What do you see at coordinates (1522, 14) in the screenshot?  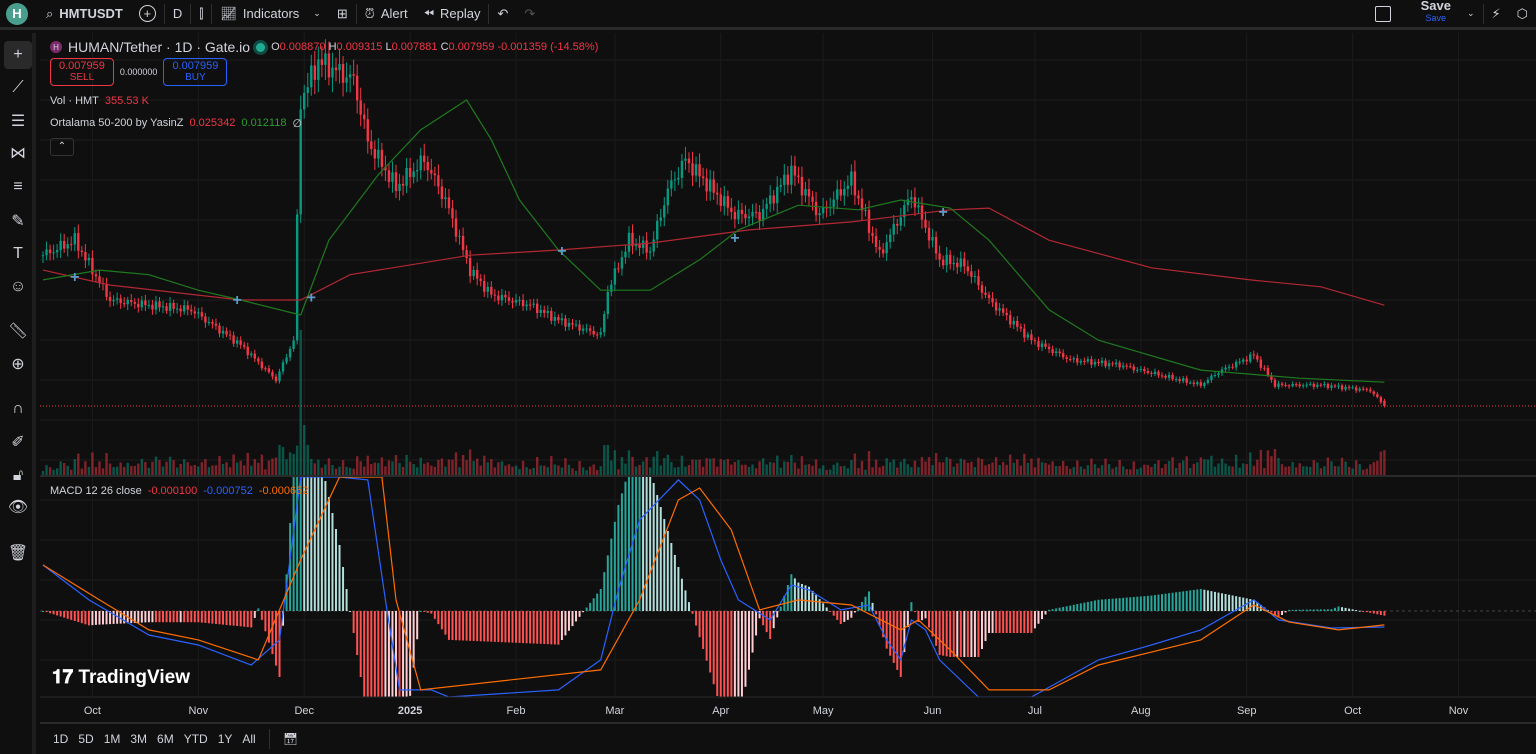 I see `settings-button: ⬡` at bounding box center [1522, 14].